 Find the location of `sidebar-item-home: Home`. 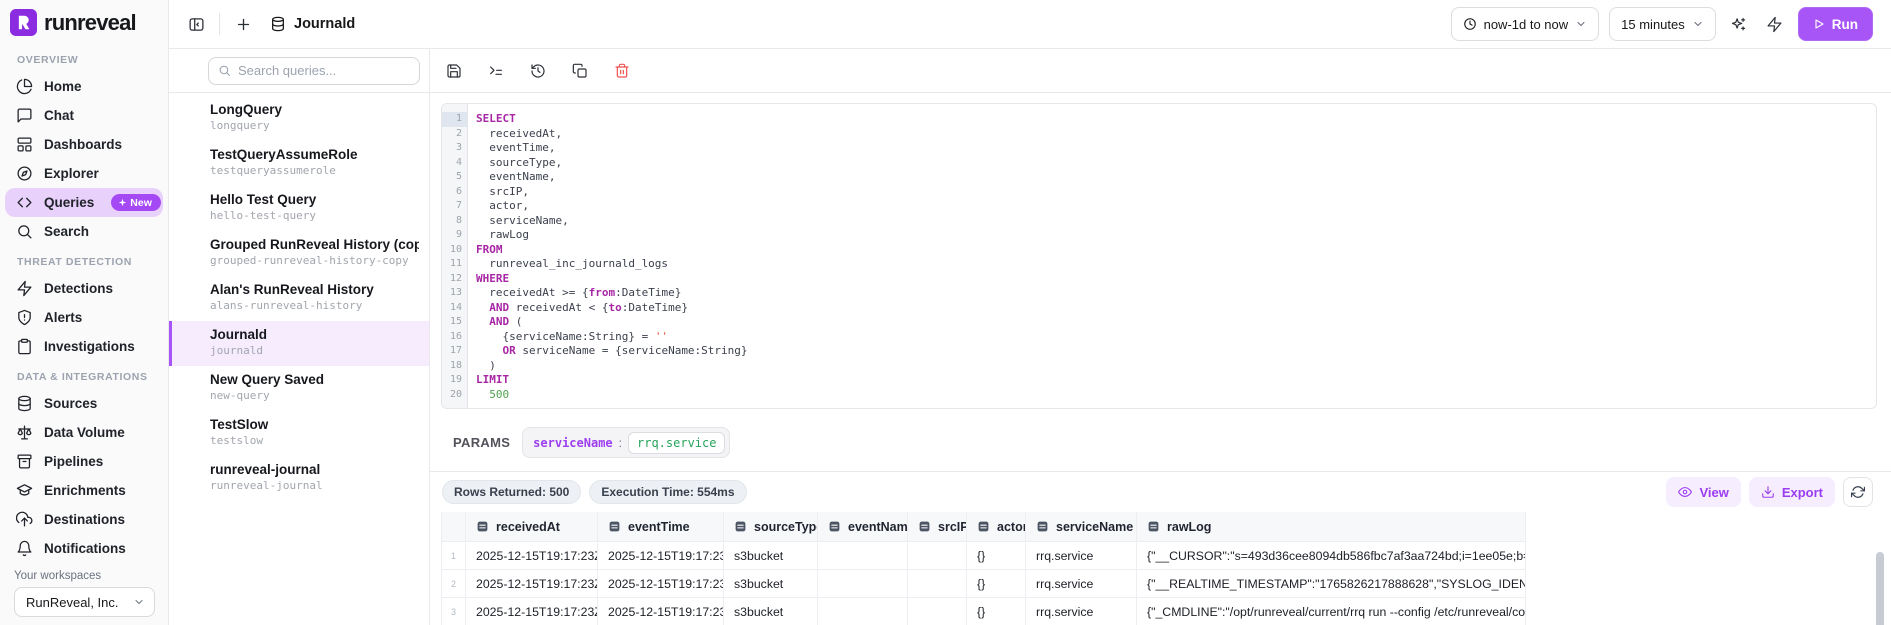

sidebar-item-home: Home is located at coordinates (84, 86).